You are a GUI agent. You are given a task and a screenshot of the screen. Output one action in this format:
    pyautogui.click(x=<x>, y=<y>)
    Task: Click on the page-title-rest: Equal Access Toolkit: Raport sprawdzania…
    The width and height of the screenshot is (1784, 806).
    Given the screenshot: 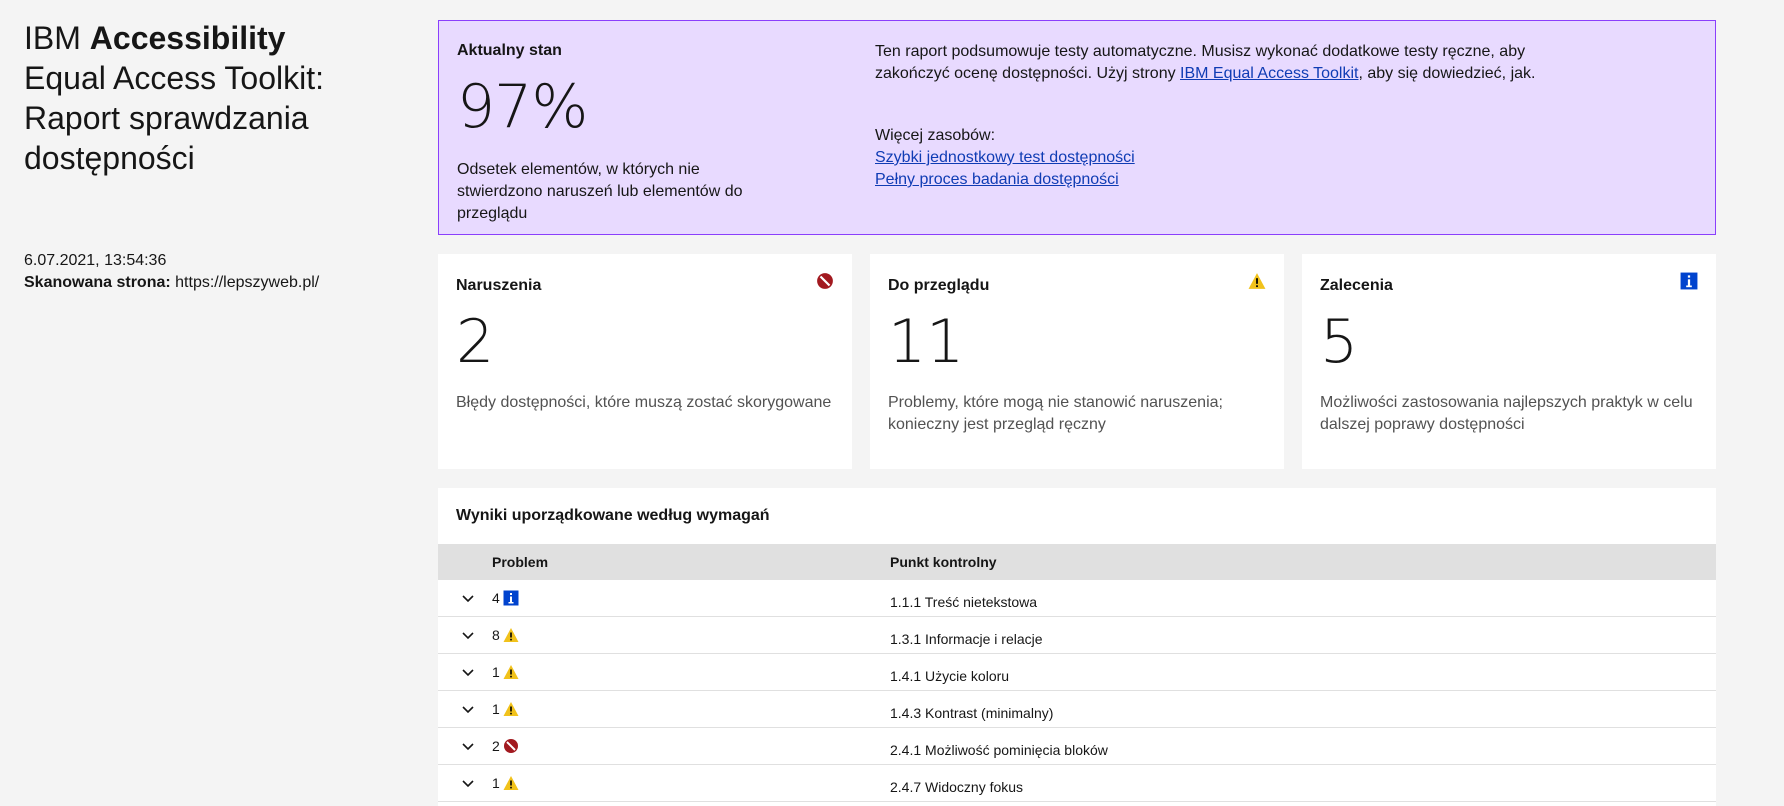 What is the action you would take?
    pyautogui.click(x=174, y=118)
    